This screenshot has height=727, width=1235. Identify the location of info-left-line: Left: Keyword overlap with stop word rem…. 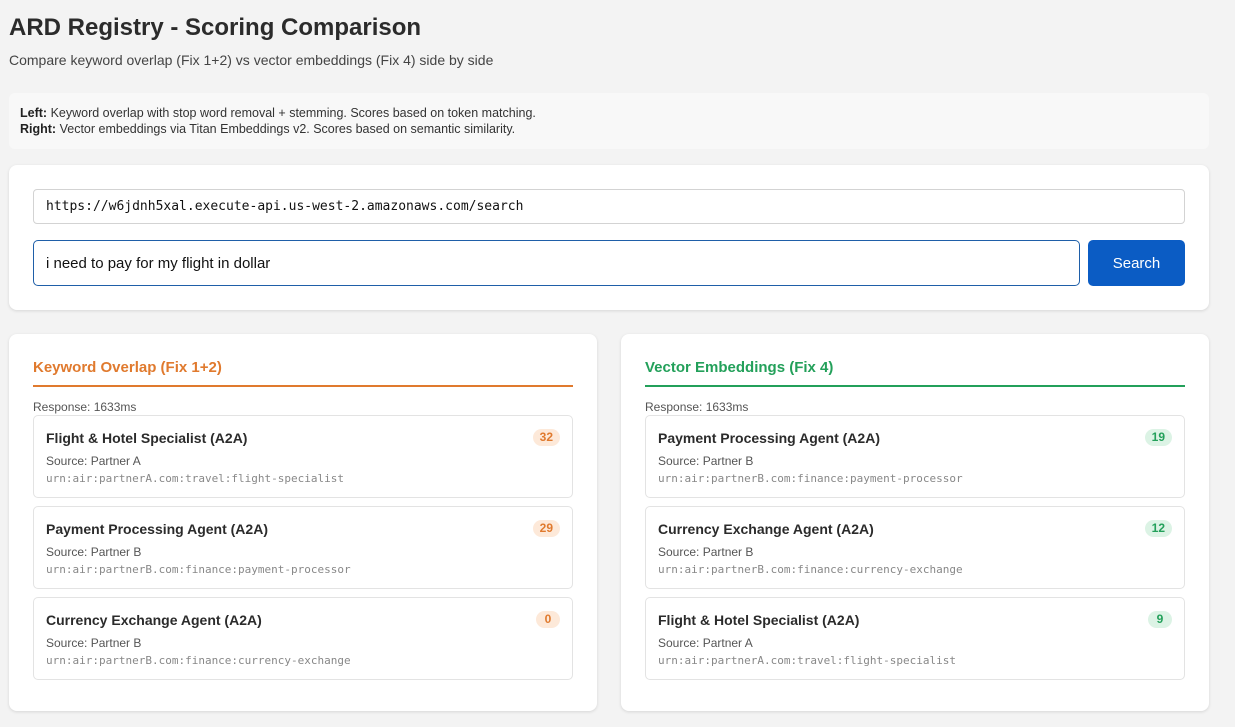
(609, 113).